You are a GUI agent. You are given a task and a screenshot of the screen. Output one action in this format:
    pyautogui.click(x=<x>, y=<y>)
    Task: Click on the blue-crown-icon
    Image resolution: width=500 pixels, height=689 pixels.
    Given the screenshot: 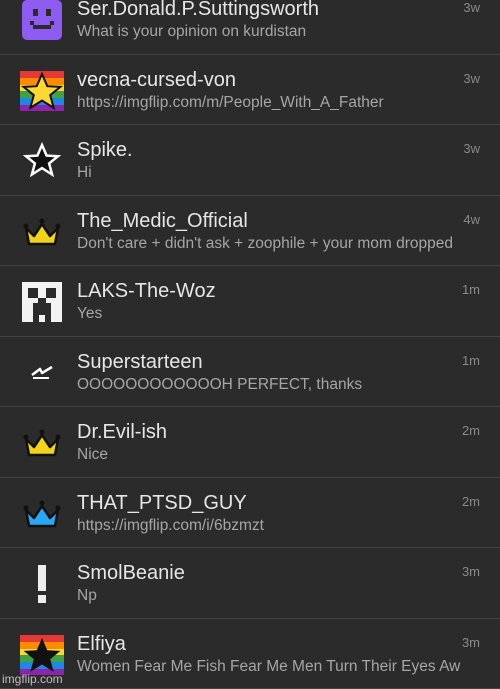 What is the action you would take?
    pyautogui.click(x=42, y=514)
    